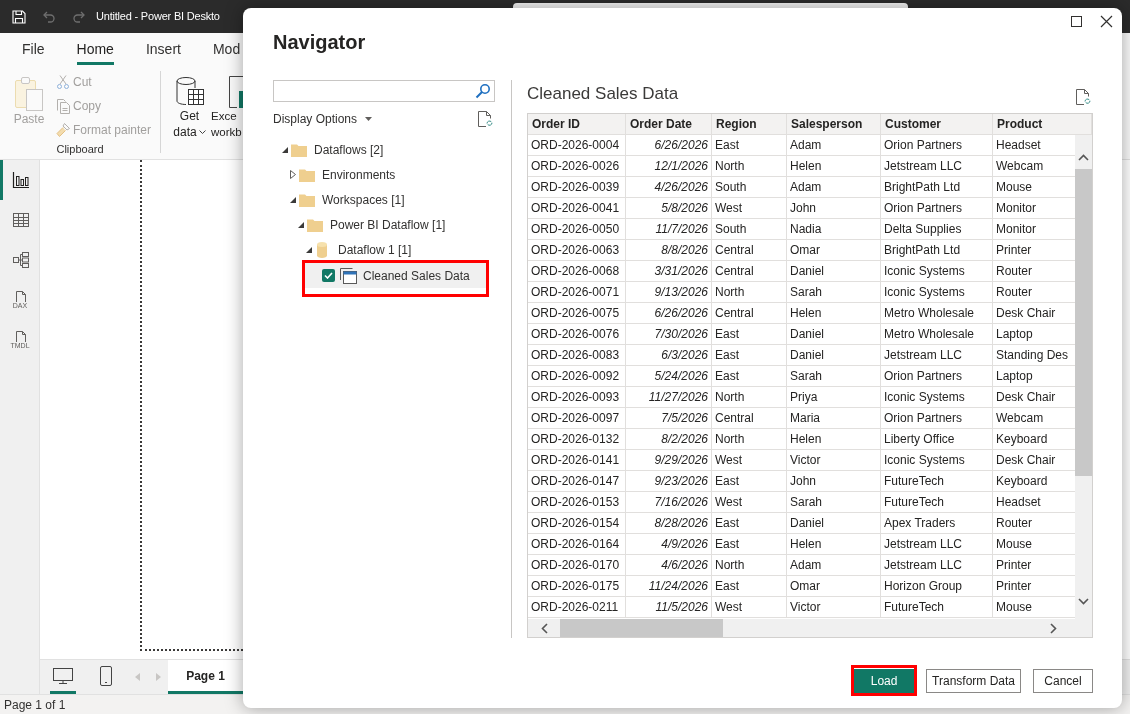  What do you see at coordinates (937, 523) in the screenshot?
I see `table-cell: Apex Traders` at bounding box center [937, 523].